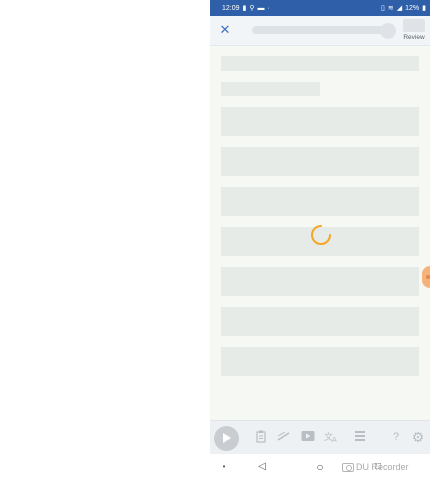 Image resolution: width=430 pixels, height=480 pixels. I want to click on menu-icon, so click(360, 437).